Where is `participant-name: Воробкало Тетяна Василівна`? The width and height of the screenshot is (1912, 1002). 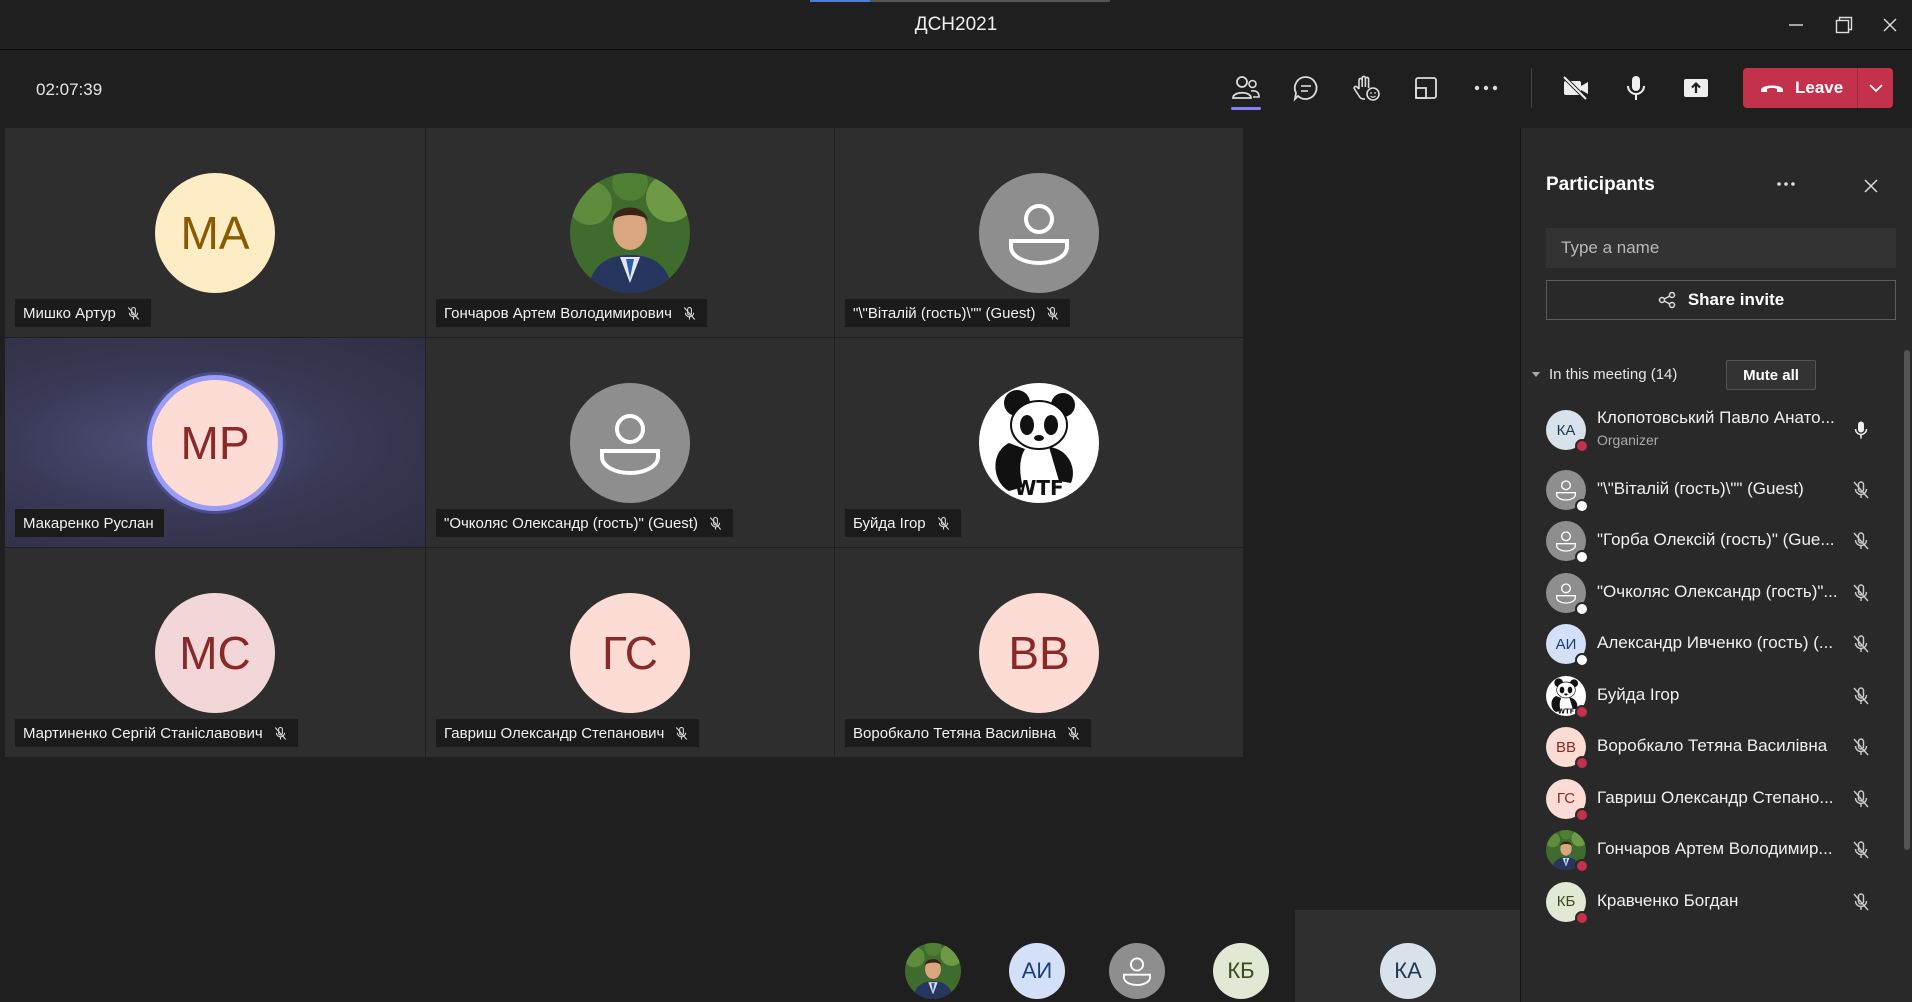
participant-name: Воробкало Тетяна Василівна is located at coordinates (955, 733).